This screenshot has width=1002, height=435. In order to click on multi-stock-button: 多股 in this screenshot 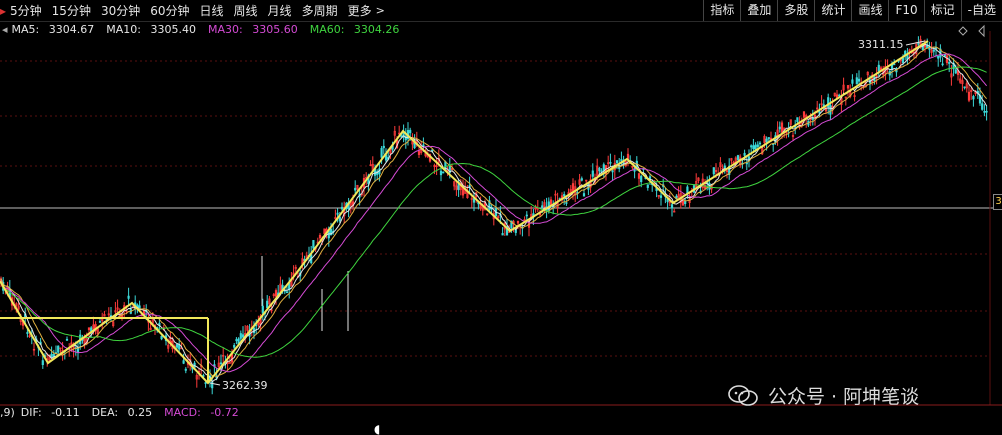, I will do `click(795, 10)`.